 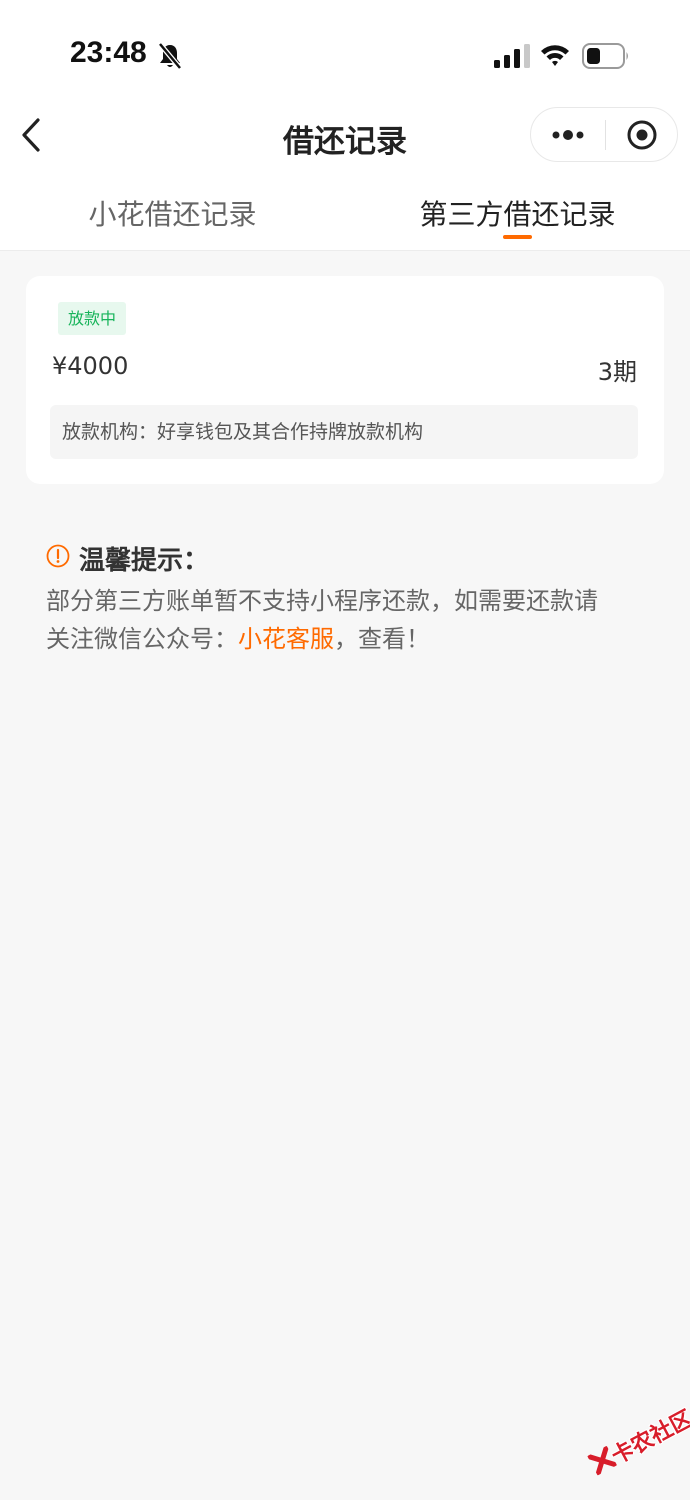 I want to click on watermark: 卡农社区, so click(x=632, y=1443).